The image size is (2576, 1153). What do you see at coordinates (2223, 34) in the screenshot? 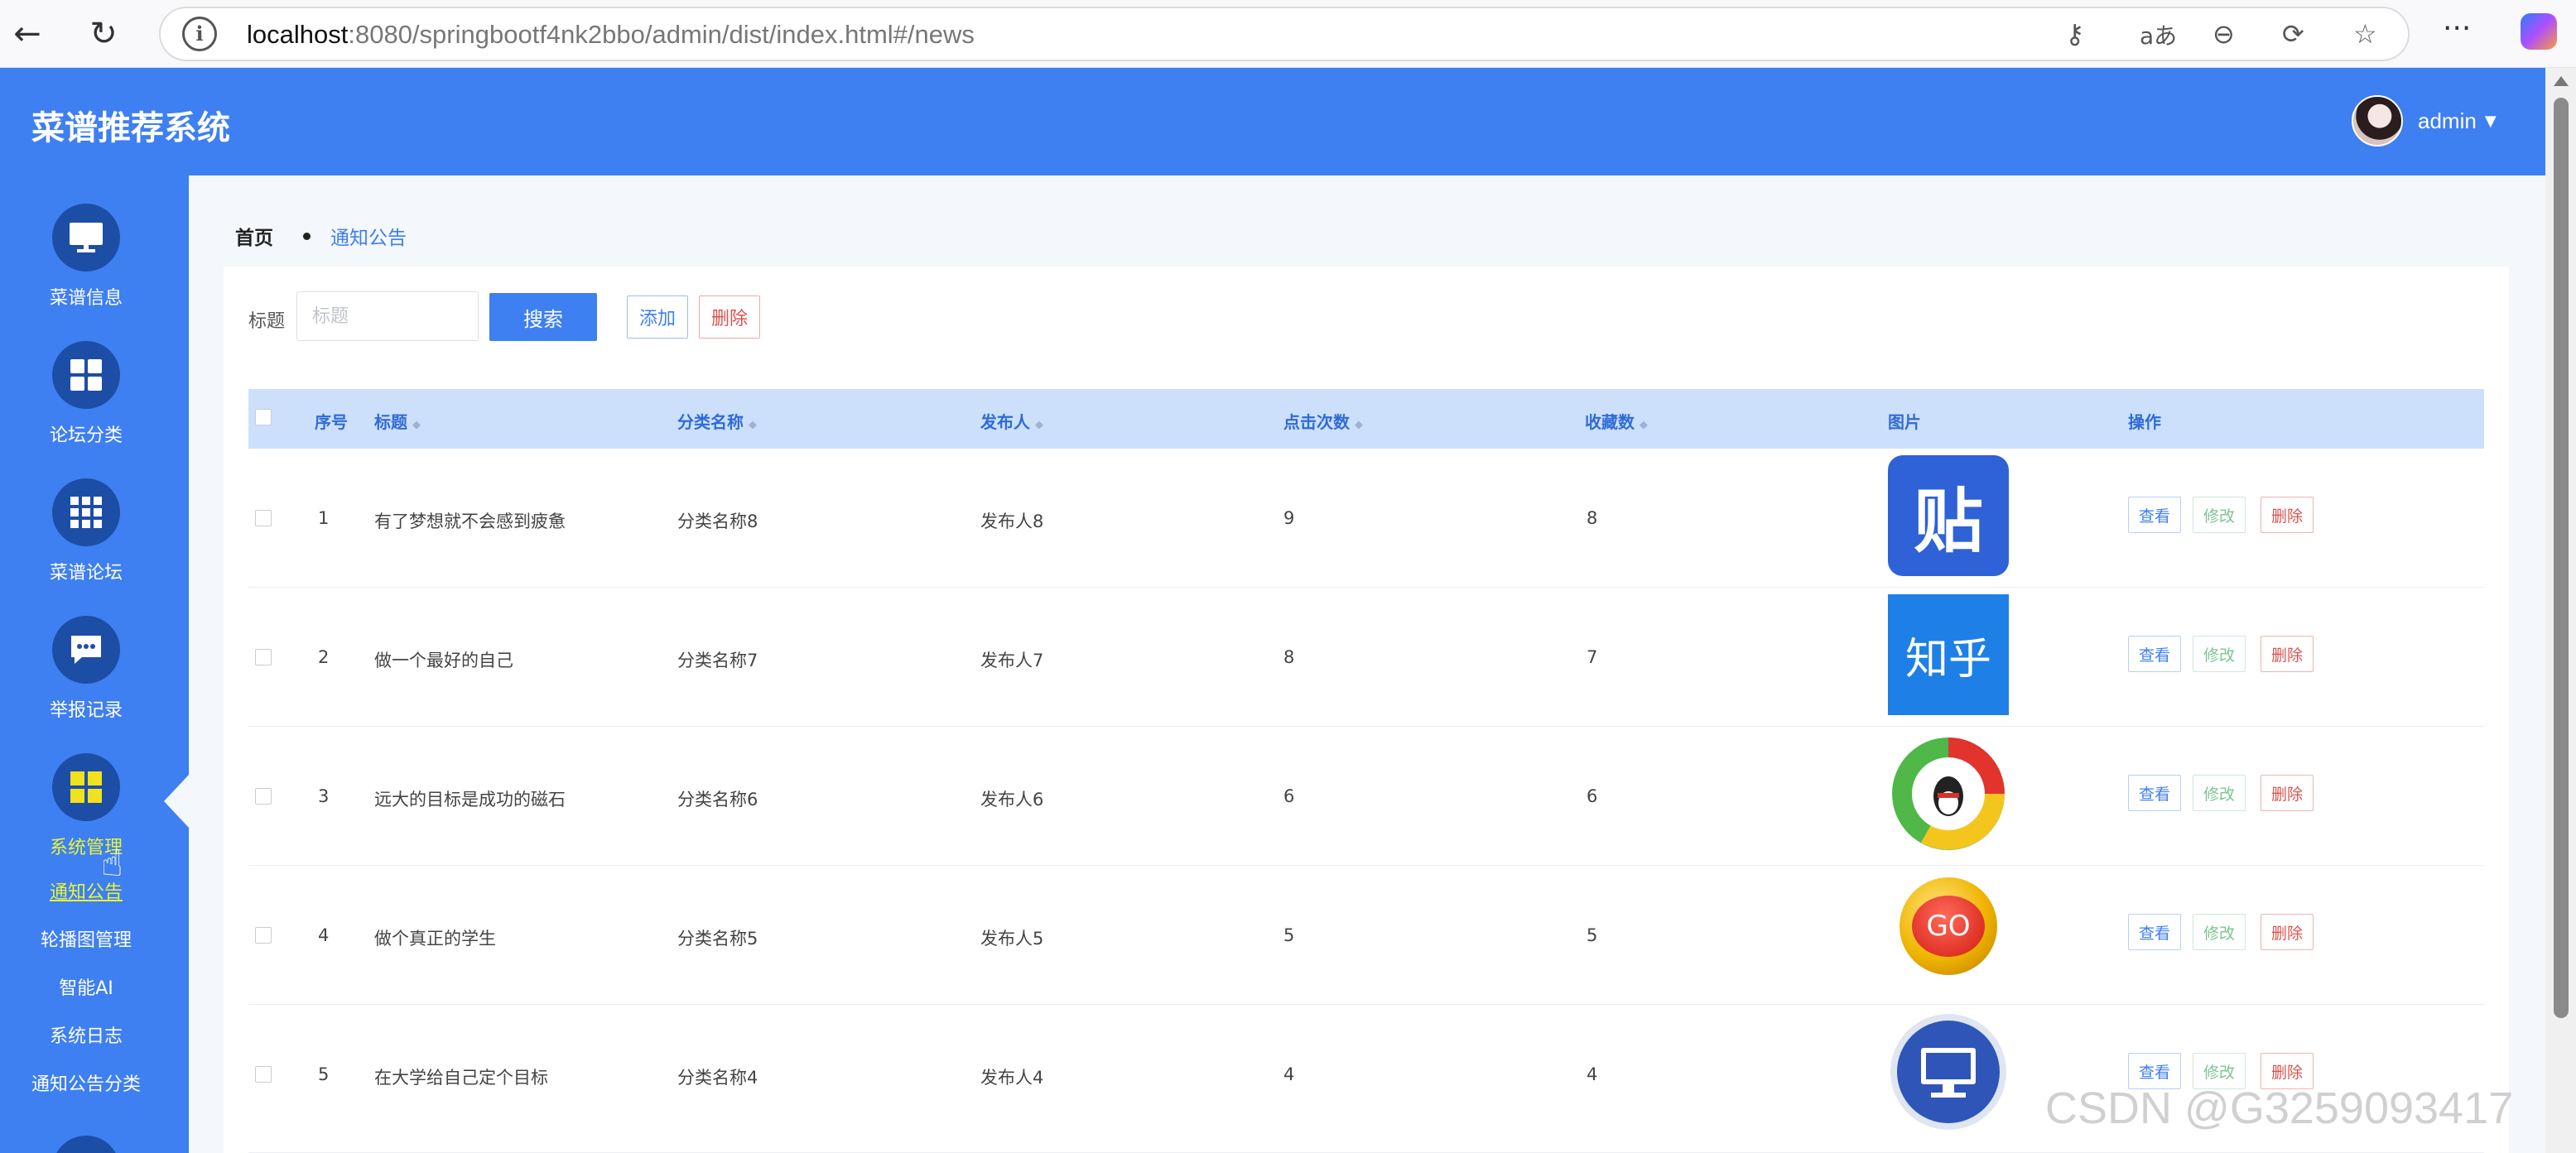
I see `zoom-out-icon: ⊖` at bounding box center [2223, 34].